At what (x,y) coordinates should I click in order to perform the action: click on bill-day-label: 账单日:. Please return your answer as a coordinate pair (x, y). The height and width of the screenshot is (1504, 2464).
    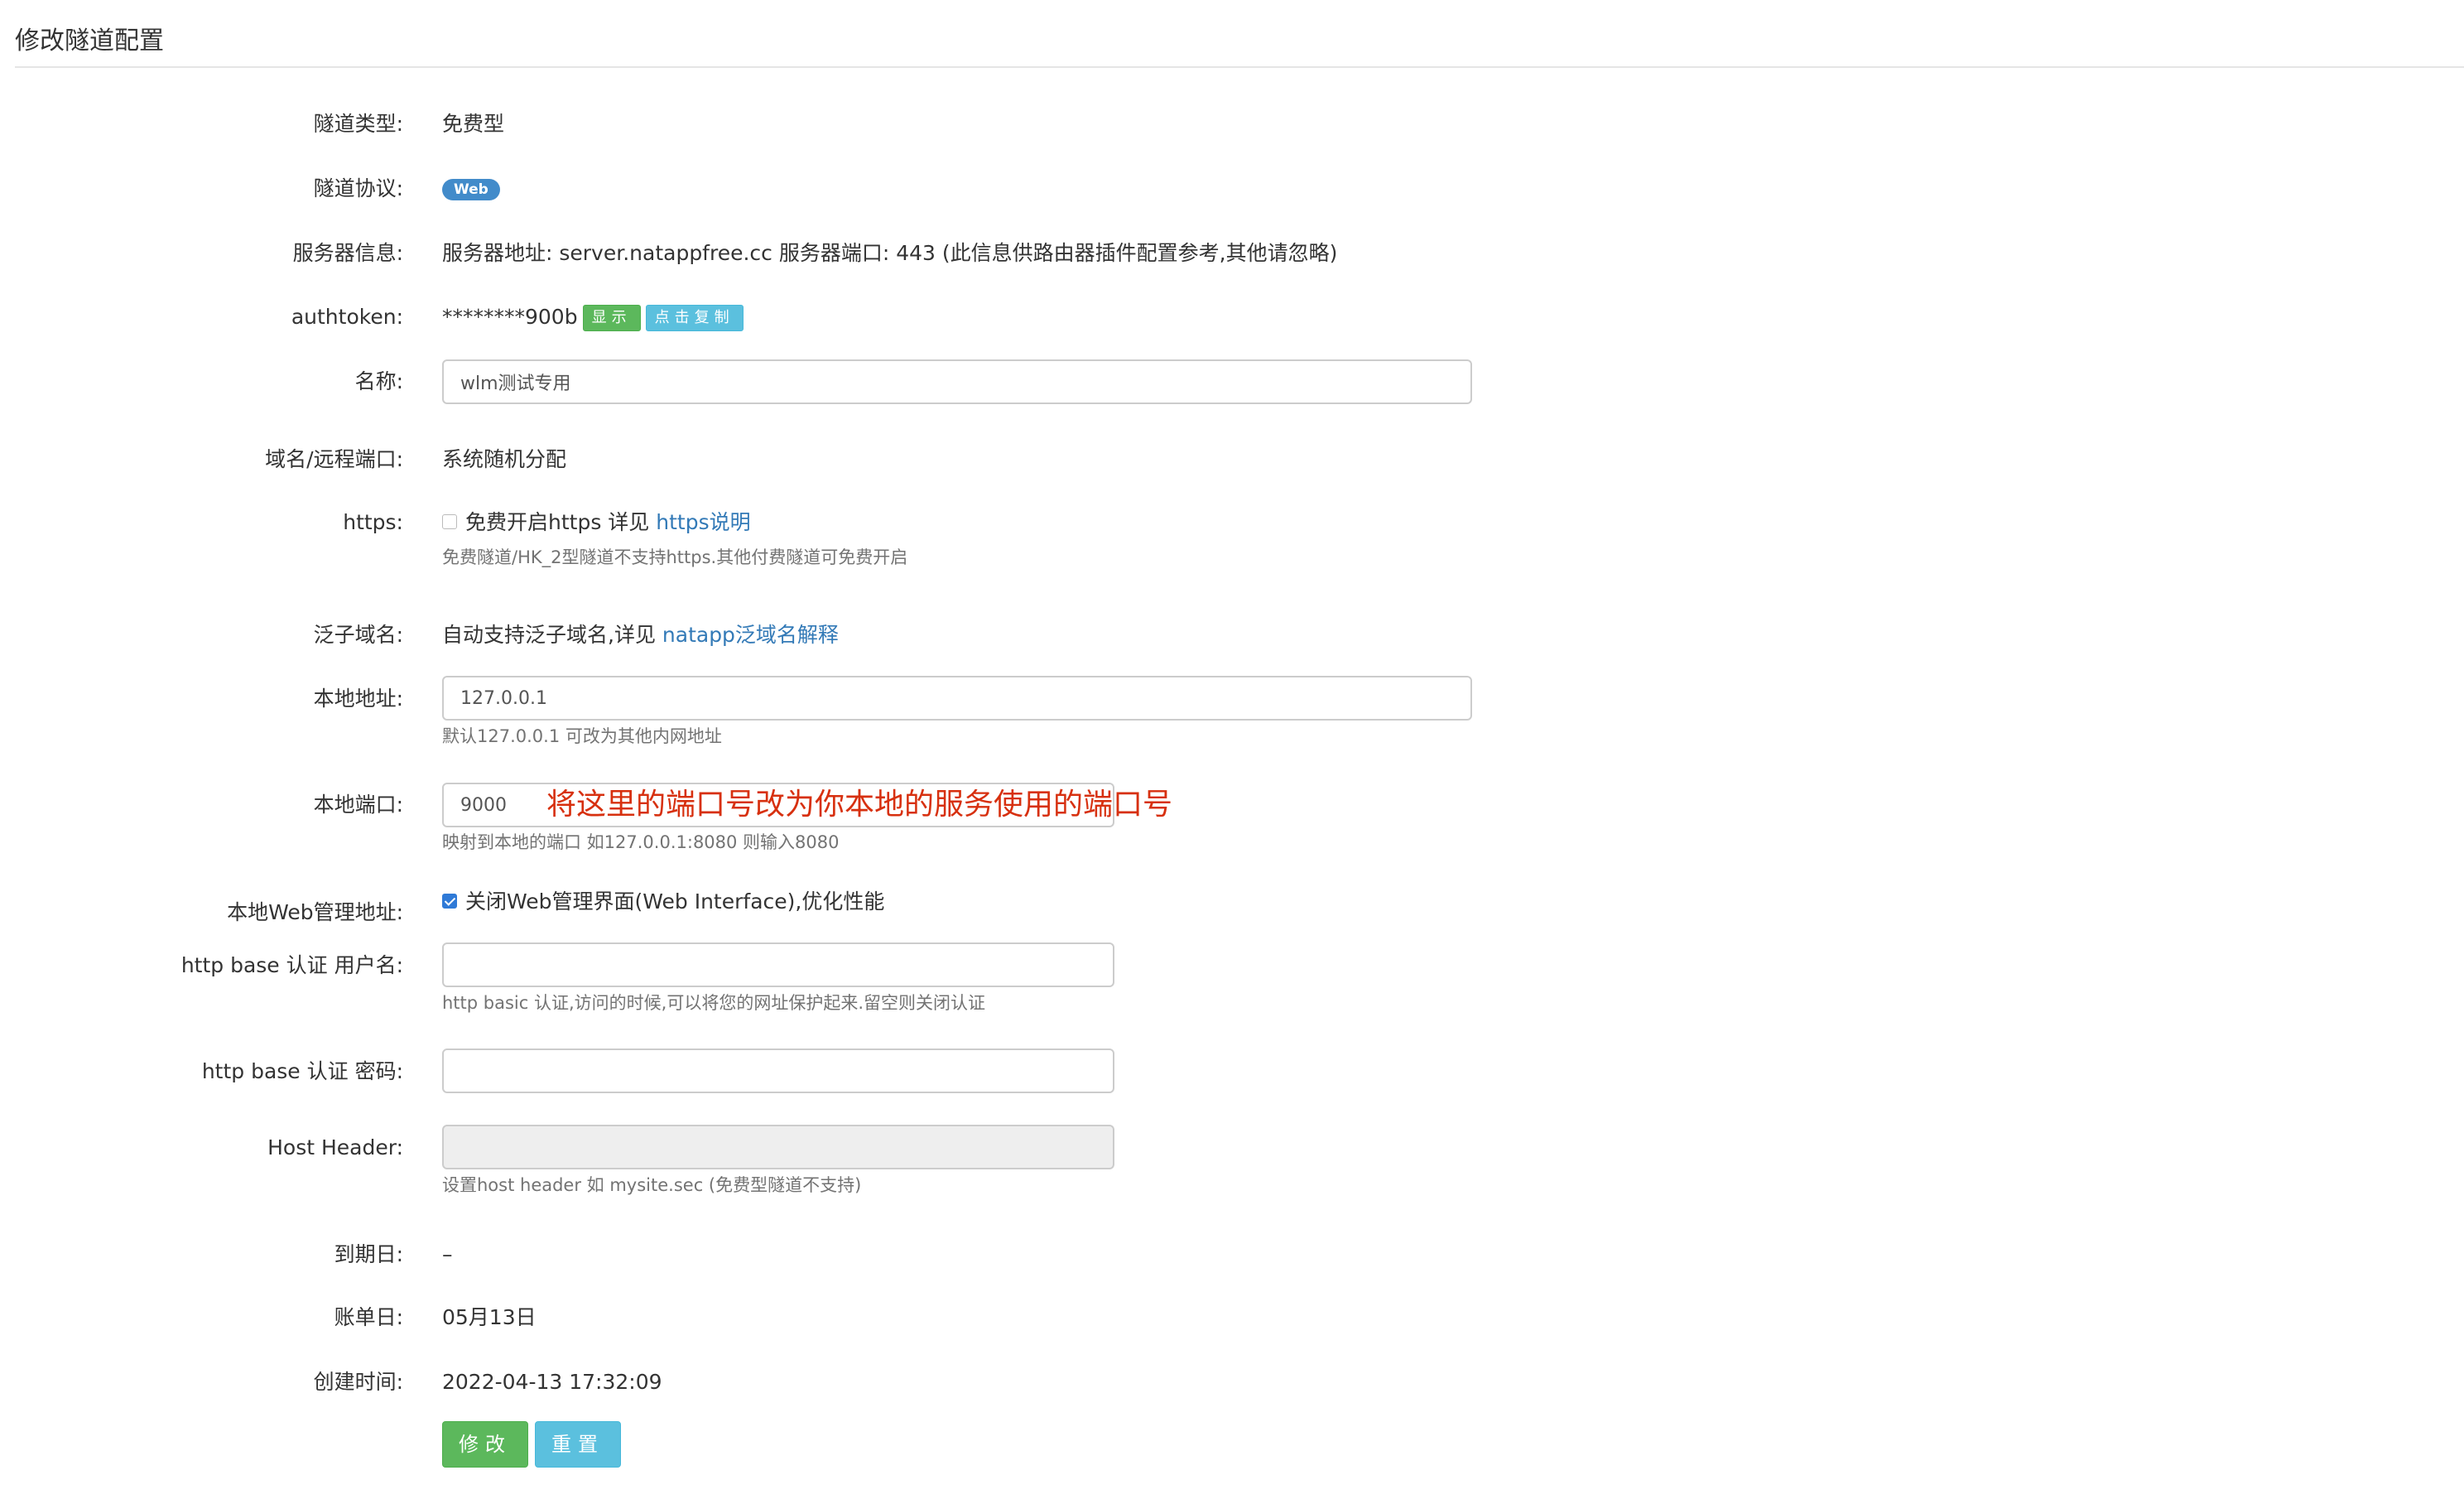
    Looking at the image, I should click on (369, 1317).